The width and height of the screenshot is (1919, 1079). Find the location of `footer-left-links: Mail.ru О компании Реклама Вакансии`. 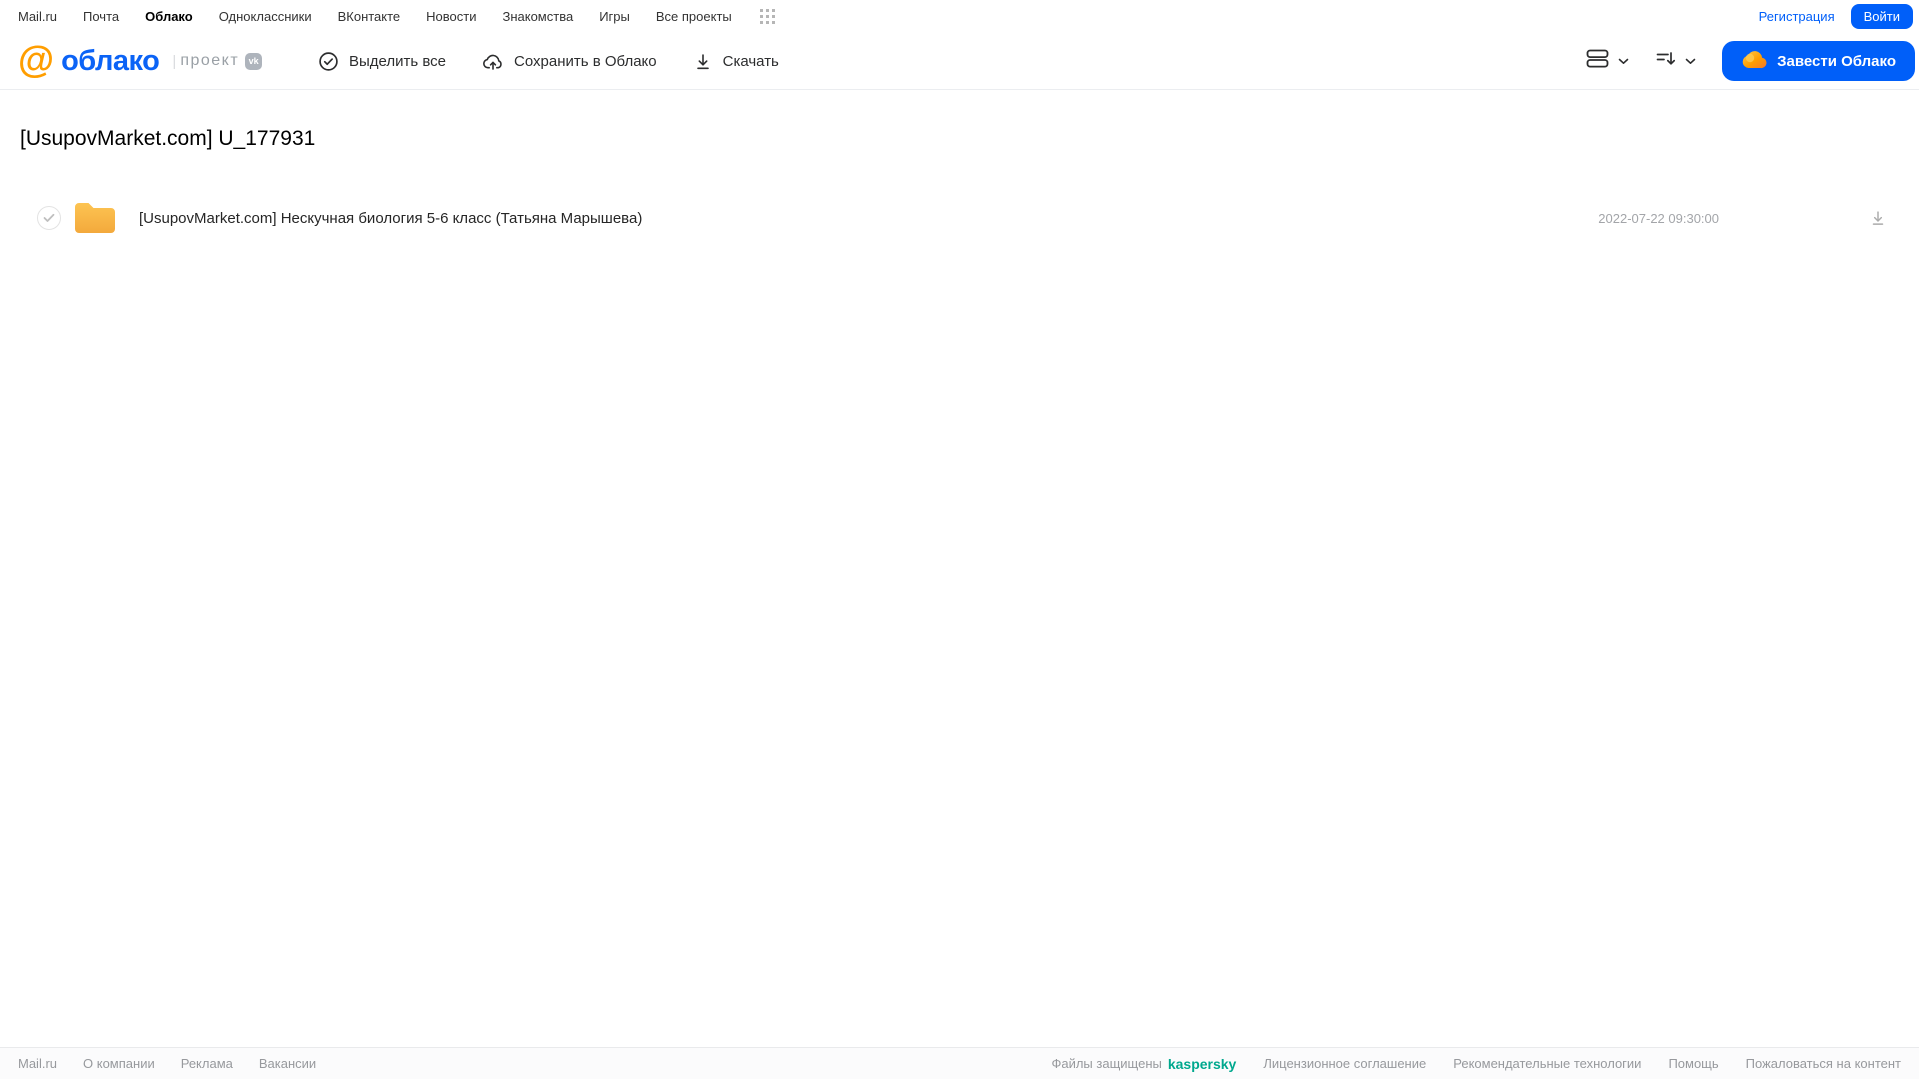

footer-left-links: Mail.ru О компании Реклама Вакансии is located at coordinates (167, 1063).